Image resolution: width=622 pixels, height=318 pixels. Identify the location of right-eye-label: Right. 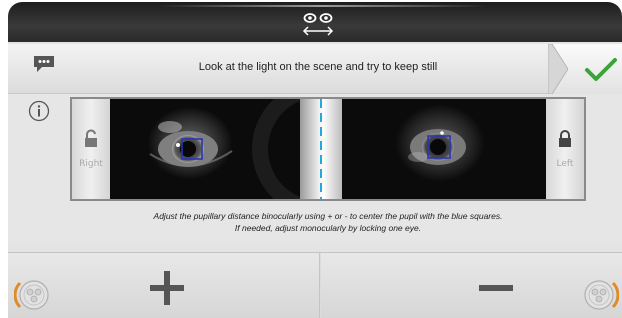
(91, 164).